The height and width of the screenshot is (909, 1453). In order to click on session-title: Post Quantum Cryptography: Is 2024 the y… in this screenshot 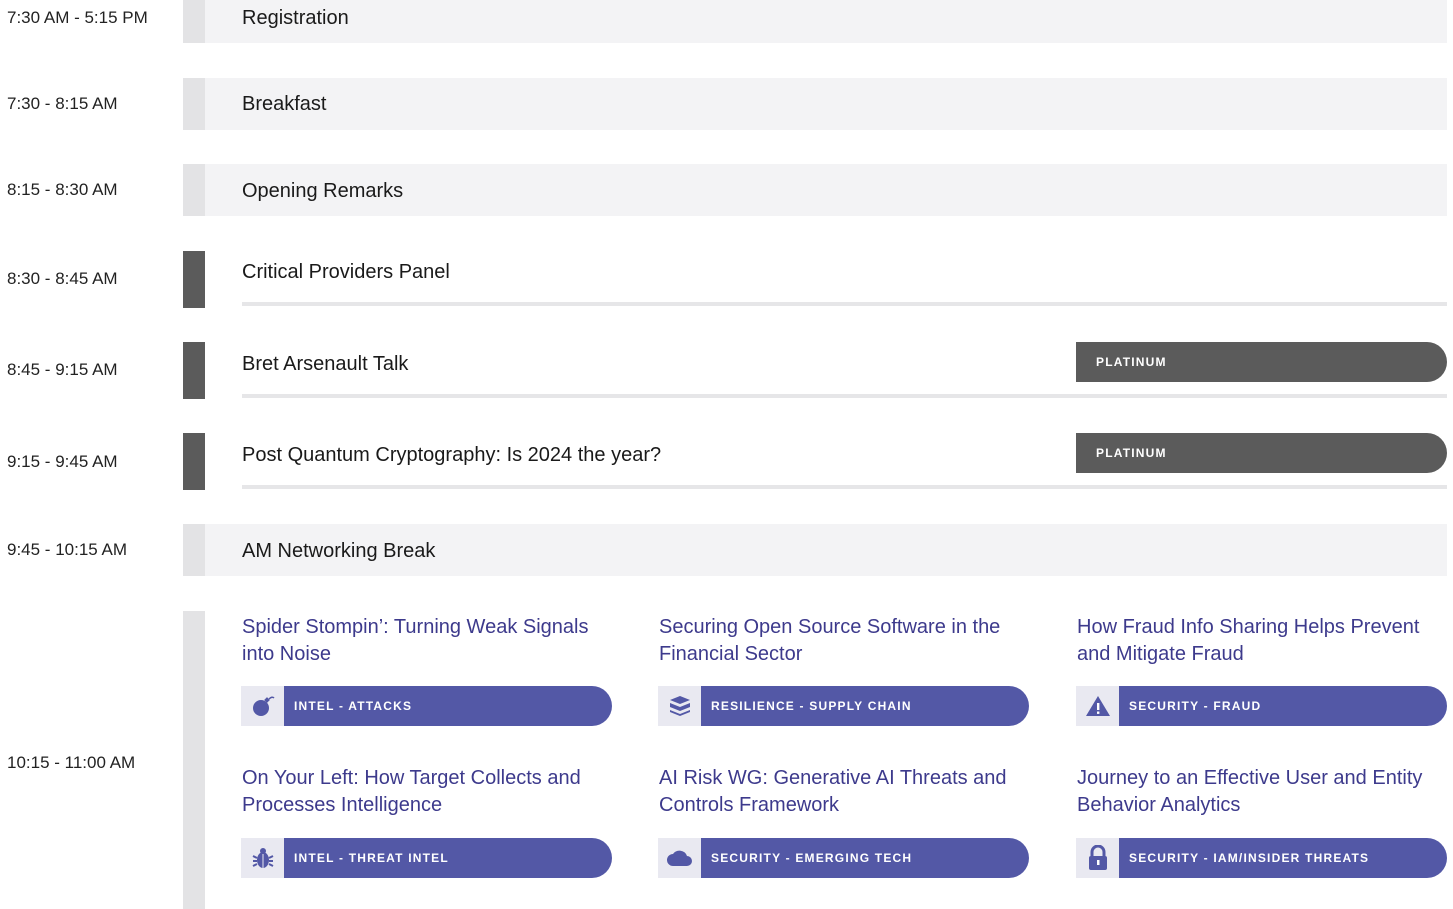, I will do `click(451, 455)`.